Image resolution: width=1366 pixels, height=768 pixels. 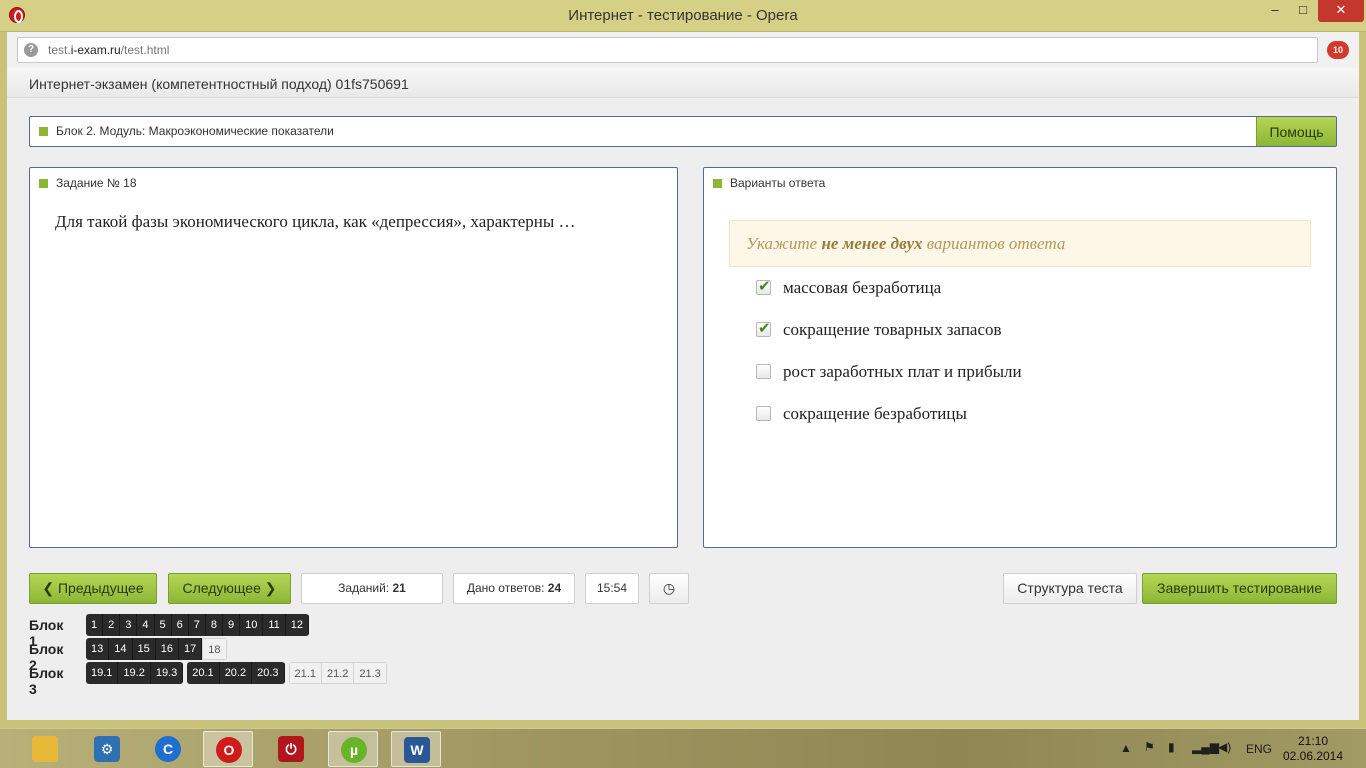 I want to click on word-icon: W, so click(x=417, y=750).